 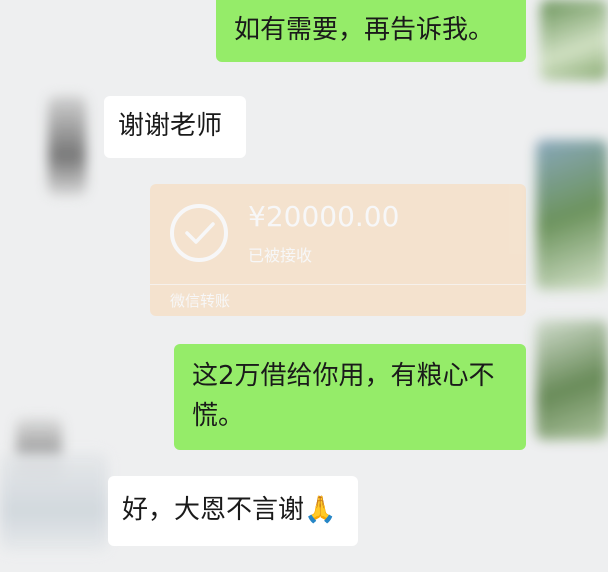 What do you see at coordinates (200, 301) in the screenshot?
I see `transfer-footer: 微信转账` at bounding box center [200, 301].